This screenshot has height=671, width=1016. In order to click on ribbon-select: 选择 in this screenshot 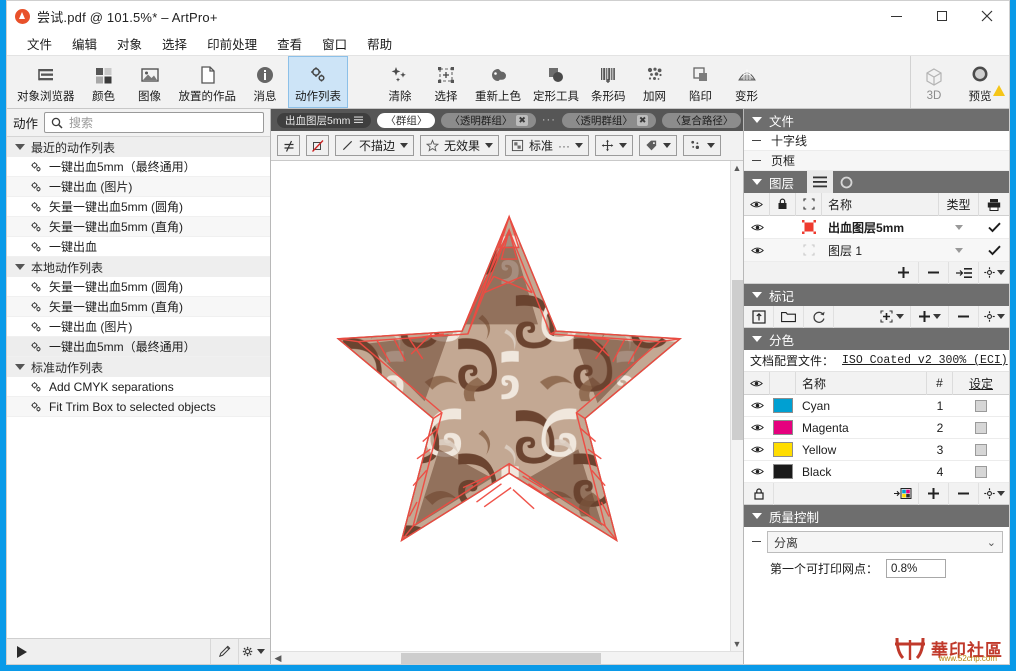, I will do `click(446, 82)`.